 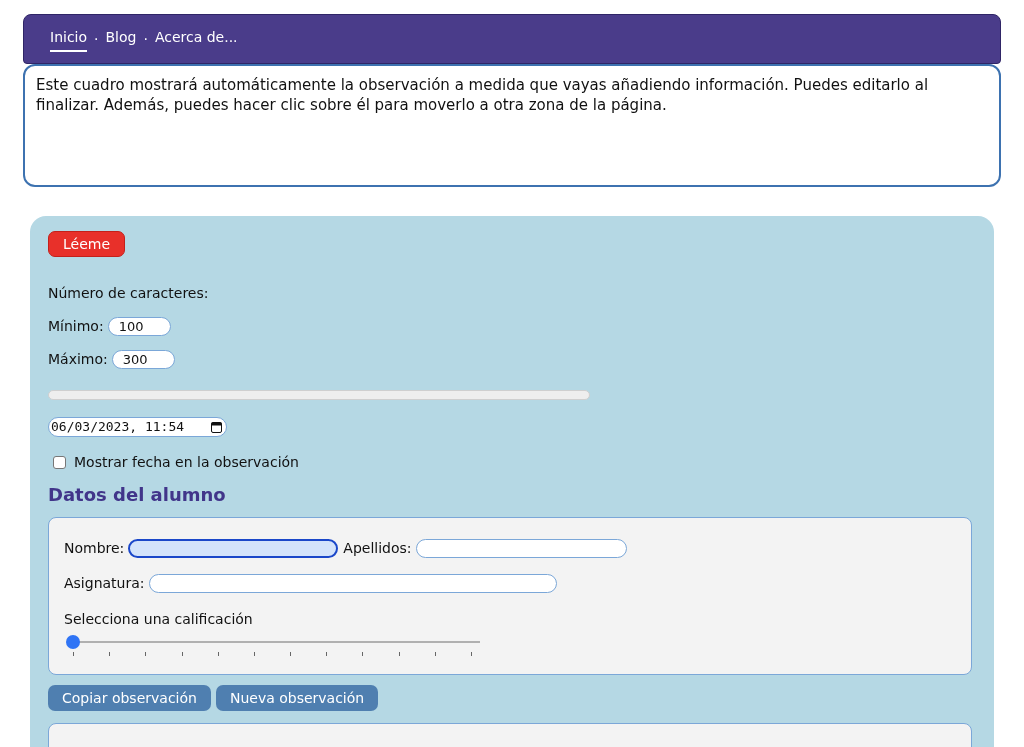 I want to click on action-button: Copiar observación, so click(x=129, y=698).